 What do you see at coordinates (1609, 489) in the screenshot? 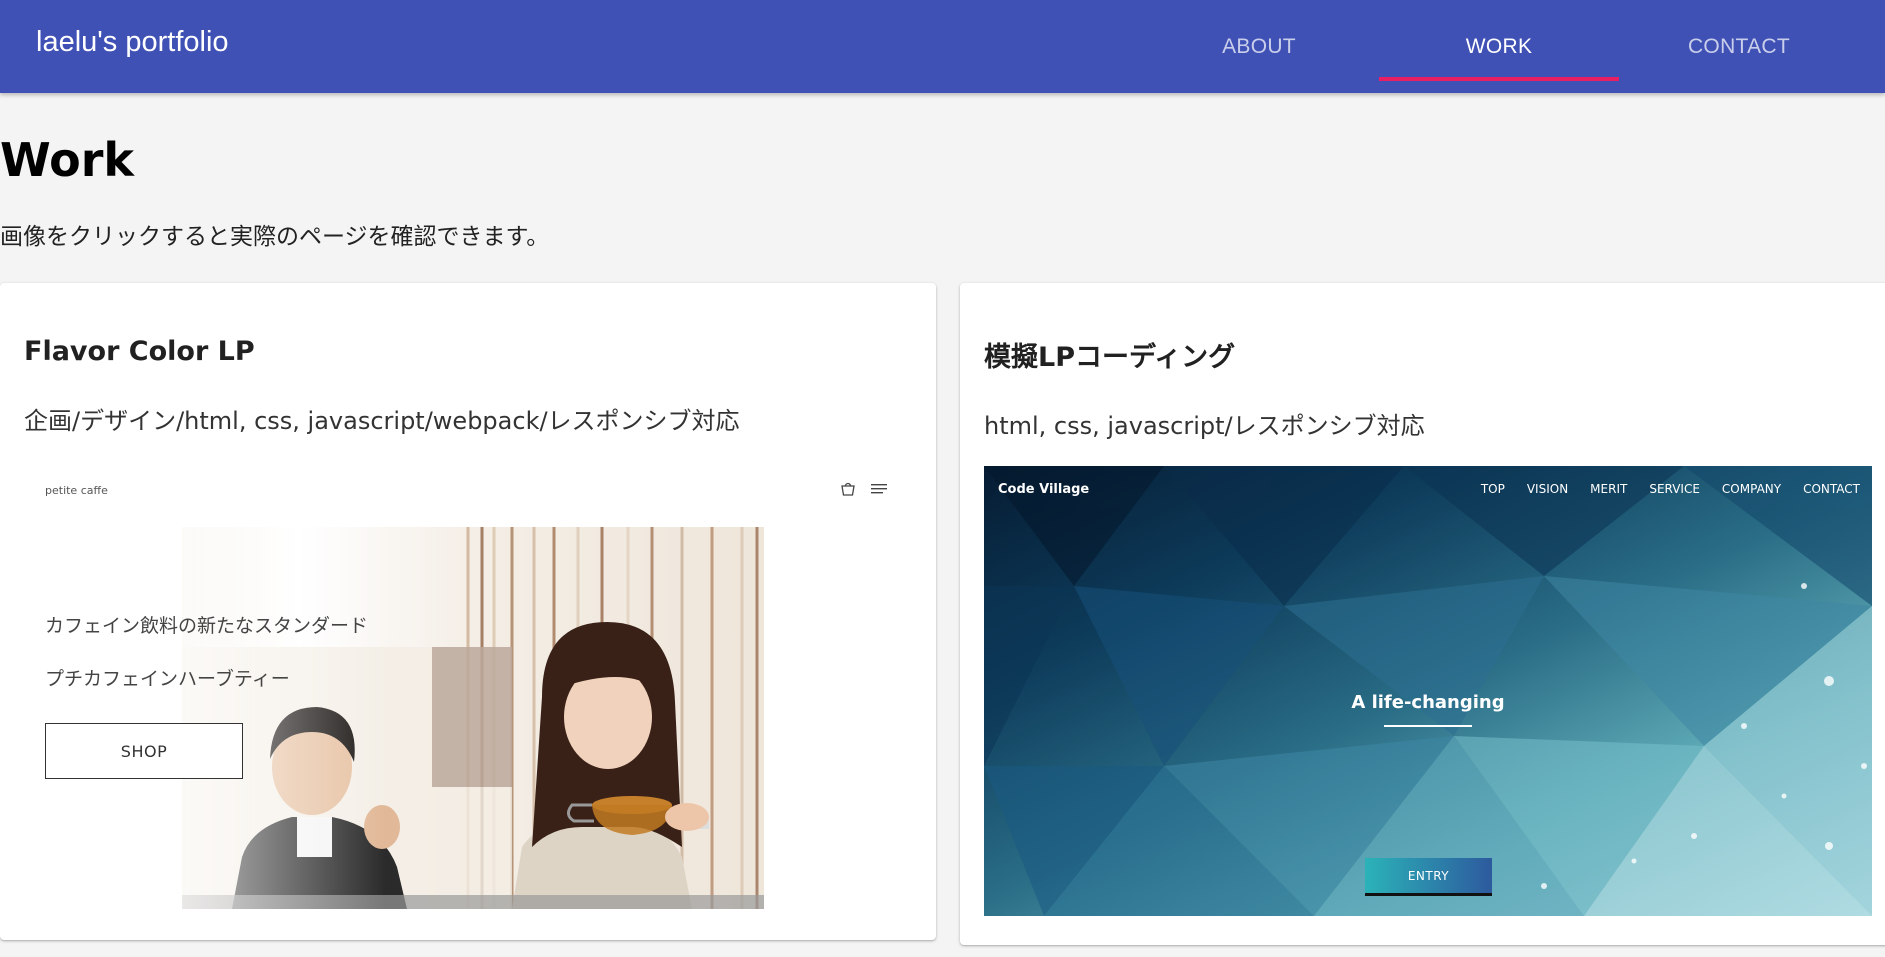
I see `thumb-nav-item: MERIT` at bounding box center [1609, 489].